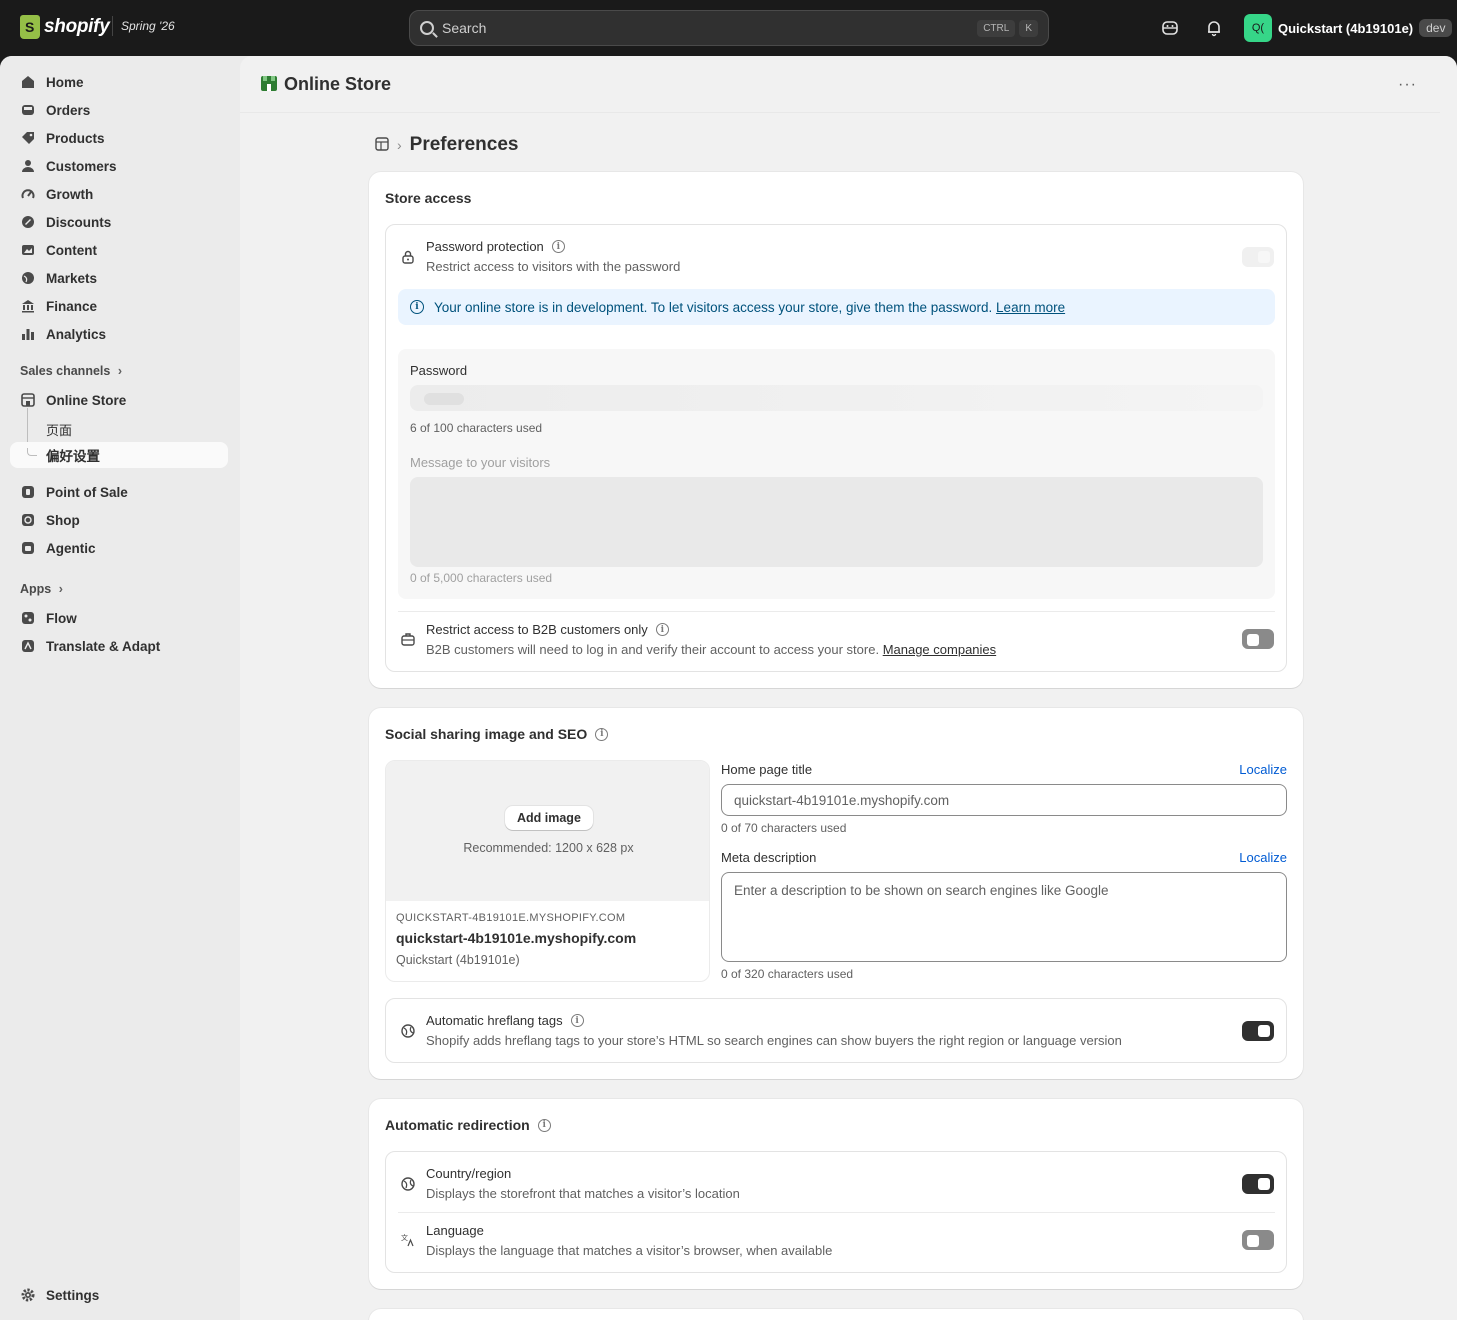  What do you see at coordinates (119, 400) in the screenshot?
I see `sidebar-item-online-store: Online Store` at bounding box center [119, 400].